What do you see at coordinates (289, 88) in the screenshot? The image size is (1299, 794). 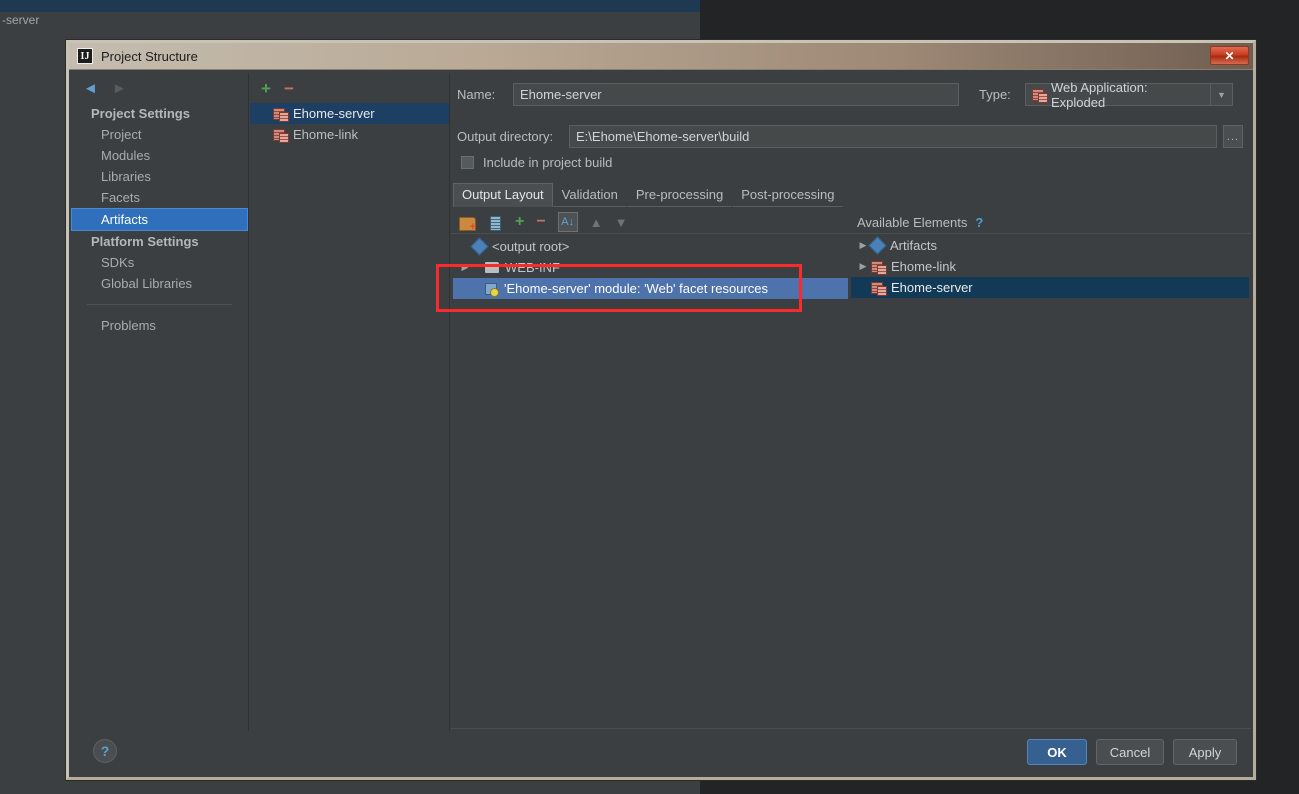 I see `remove-artifact-button: −` at bounding box center [289, 88].